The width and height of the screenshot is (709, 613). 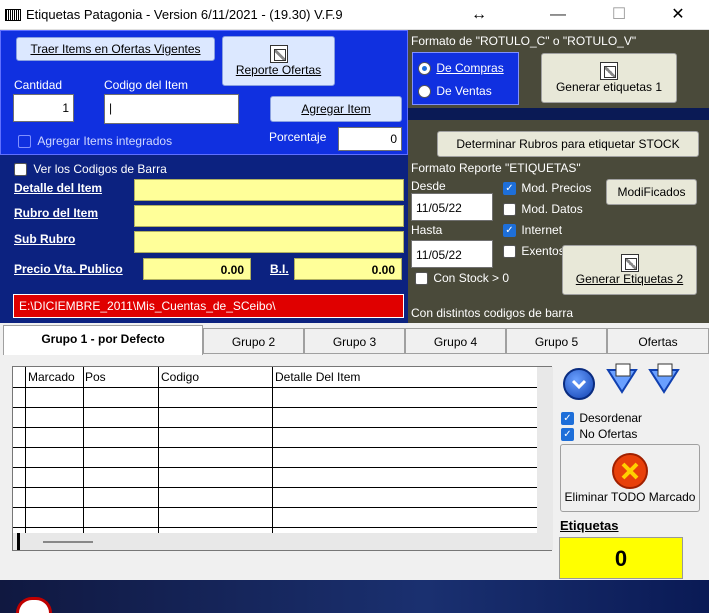 What do you see at coordinates (678, 15) in the screenshot?
I see `close-button: ✕` at bounding box center [678, 15].